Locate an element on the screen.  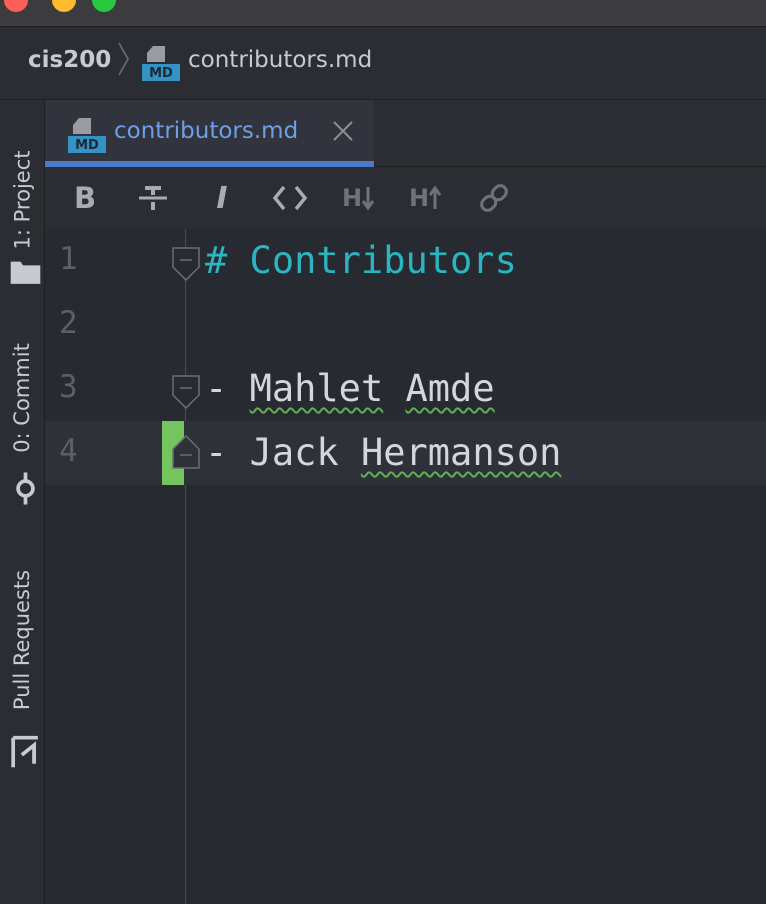
code-text: - Mahlet Amde is located at coordinates (350, 388).